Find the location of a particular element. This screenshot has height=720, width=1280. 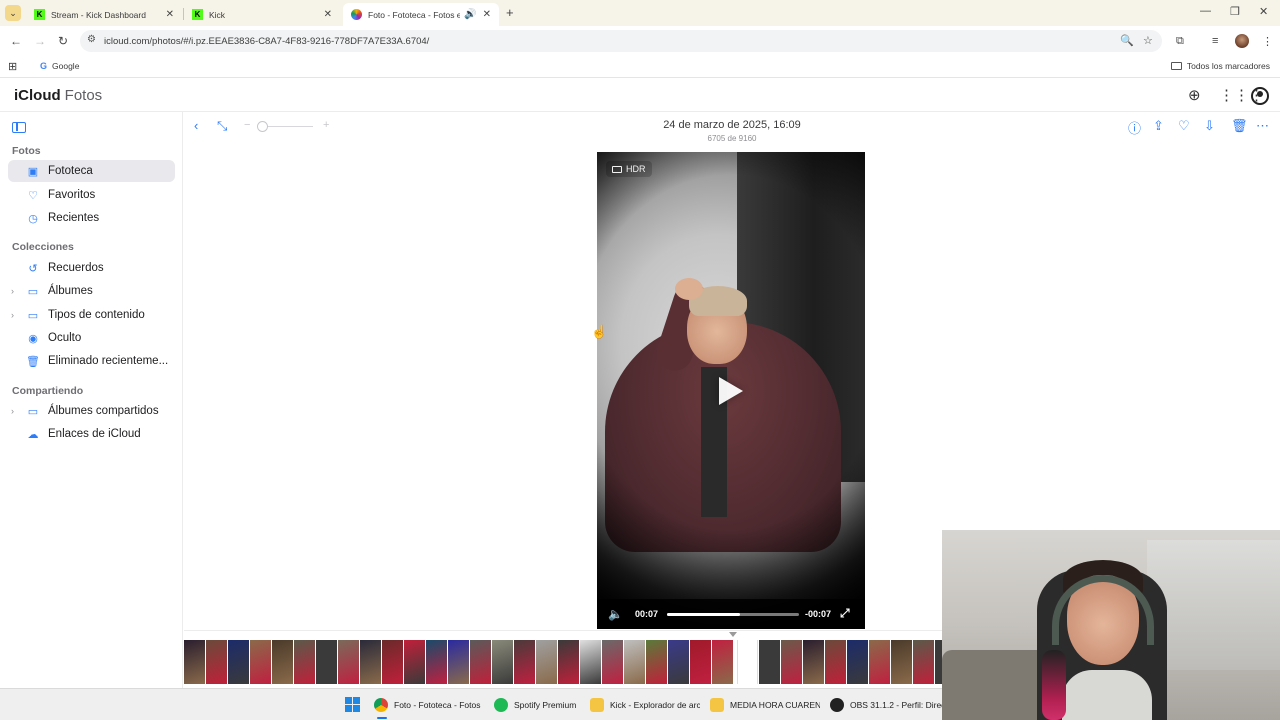

all-bookmarks-button: Todos los marcadores is located at coordinates (1220, 66).